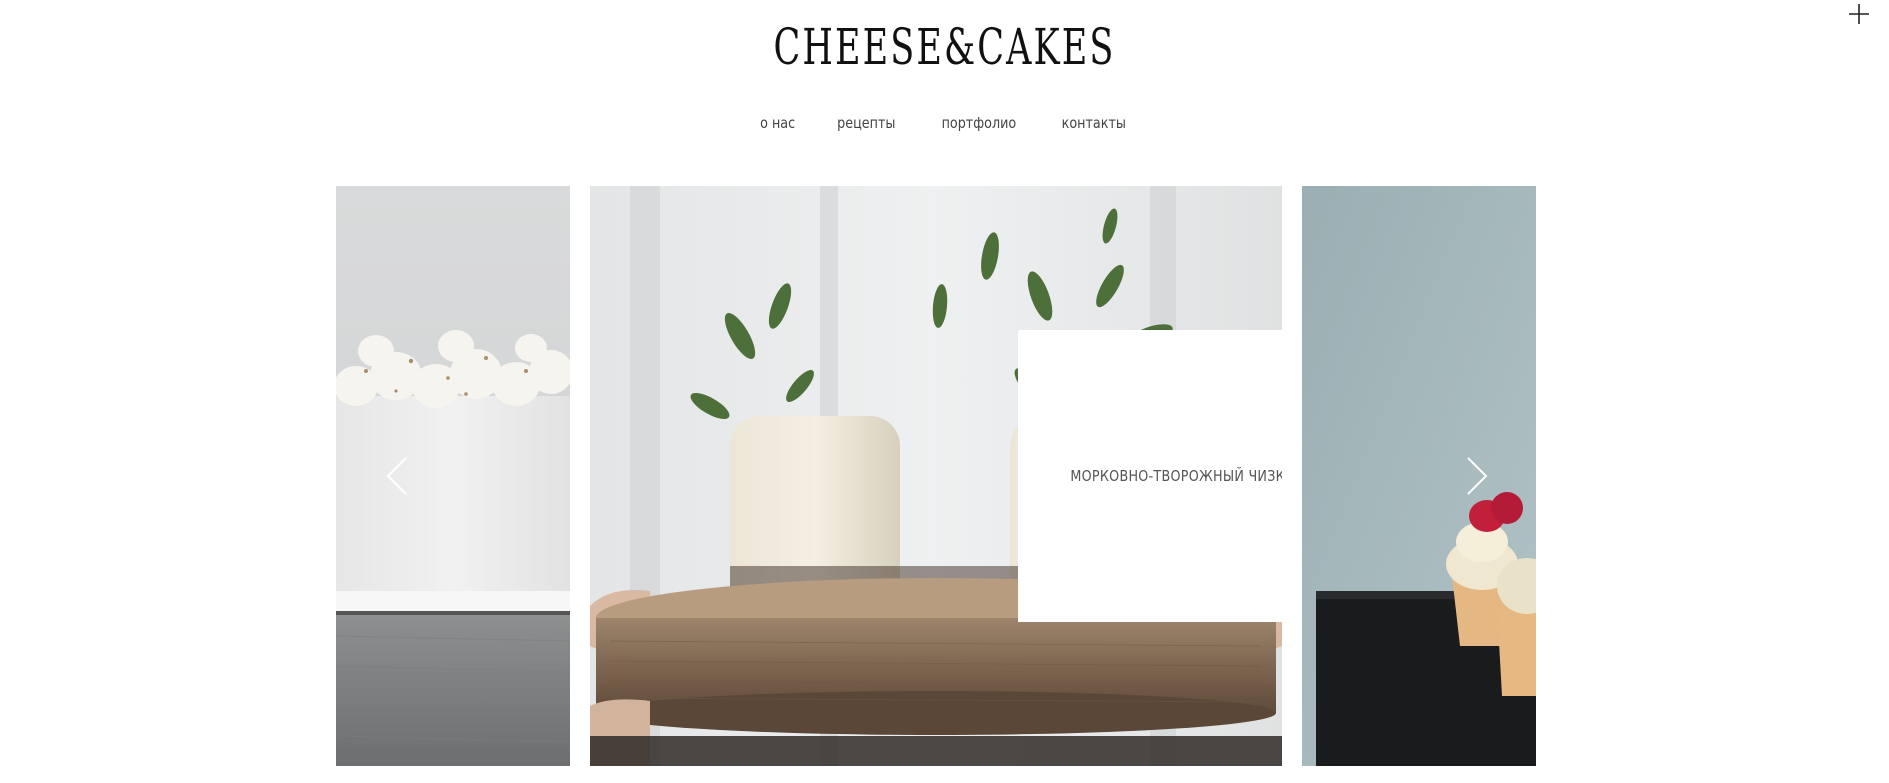  I want to click on nav-item-contacts: контакты, so click(1094, 123).